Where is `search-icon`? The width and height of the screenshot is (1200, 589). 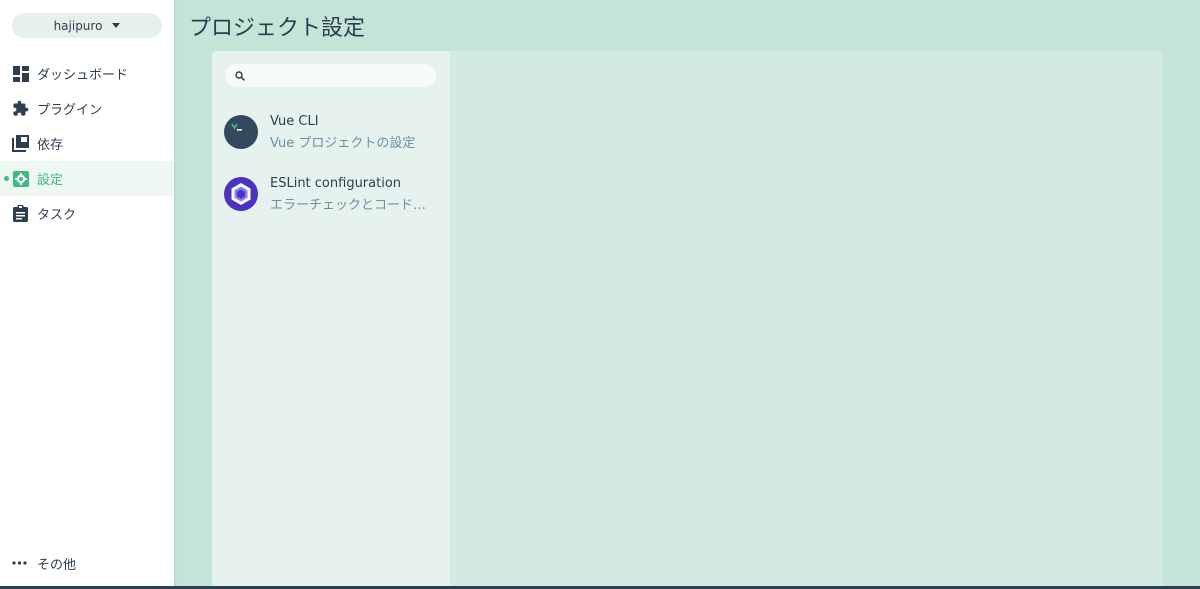 search-icon is located at coordinates (240, 75).